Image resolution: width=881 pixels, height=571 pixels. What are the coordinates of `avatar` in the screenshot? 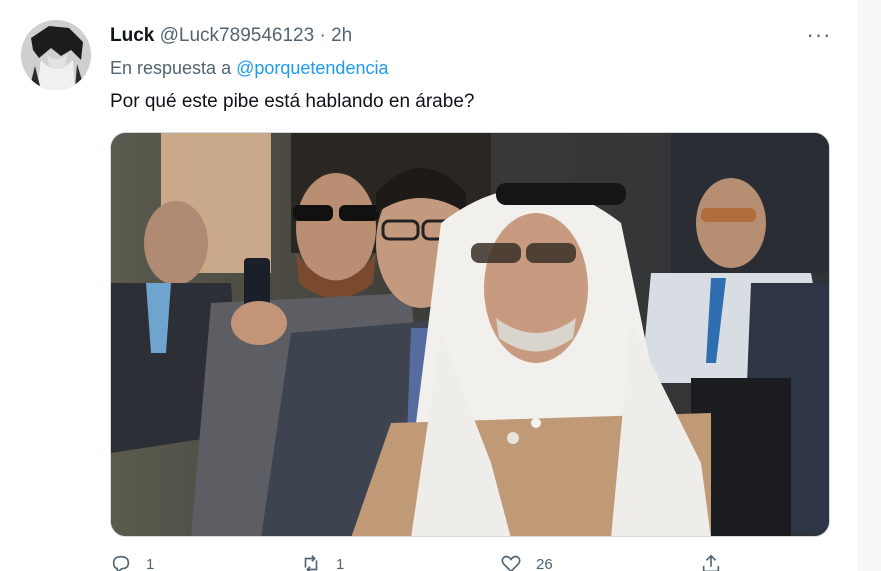 It's located at (56, 55).